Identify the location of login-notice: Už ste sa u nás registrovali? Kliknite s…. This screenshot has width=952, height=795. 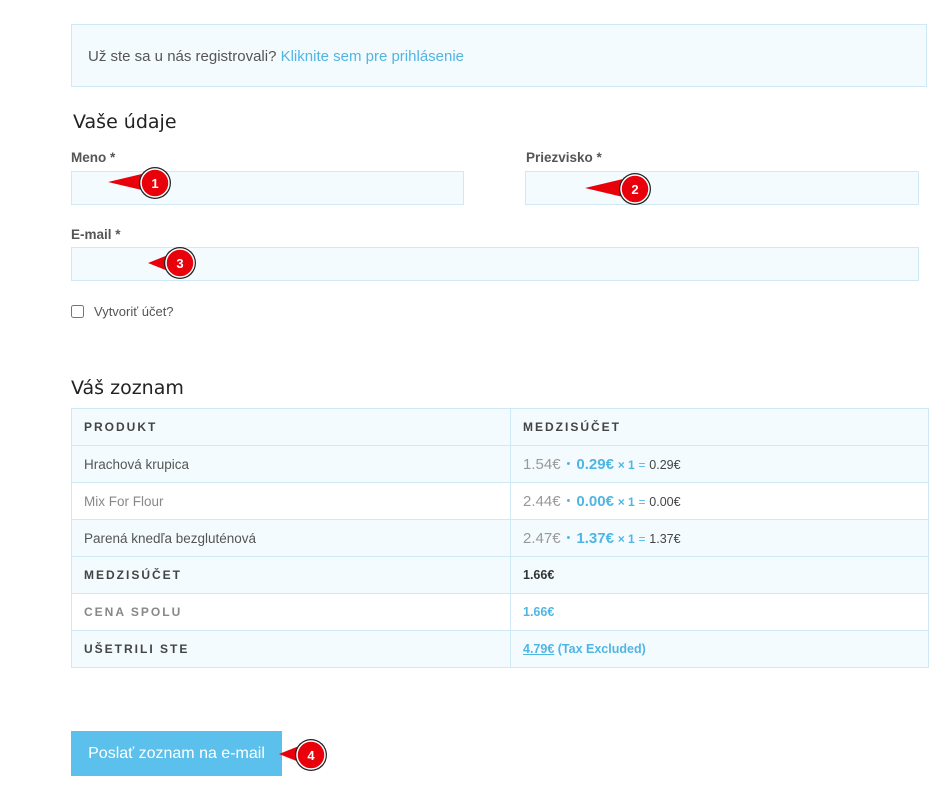
(499, 55).